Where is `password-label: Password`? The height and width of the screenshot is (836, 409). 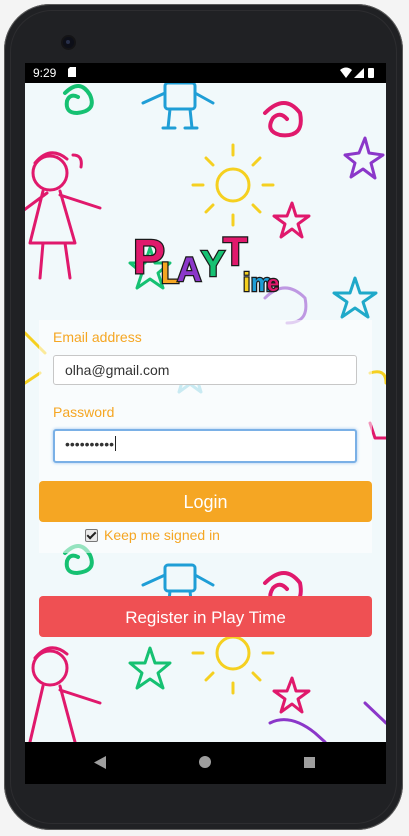 password-label: Password is located at coordinates (84, 412).